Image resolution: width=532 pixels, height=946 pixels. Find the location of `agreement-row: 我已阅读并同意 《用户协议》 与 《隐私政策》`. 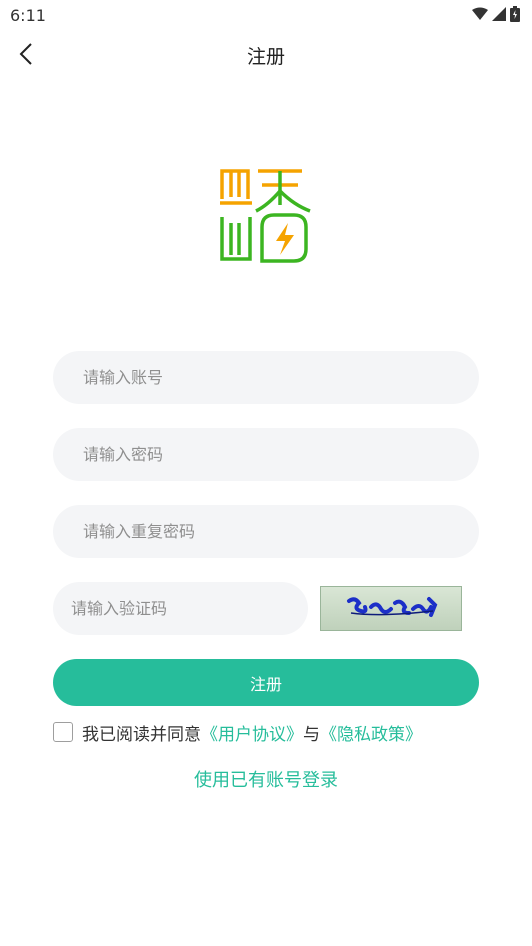

agreement-row: 我已阅读并同意 《用户协议》 与 《隐私政策》 is located at coordinates (237, 732).